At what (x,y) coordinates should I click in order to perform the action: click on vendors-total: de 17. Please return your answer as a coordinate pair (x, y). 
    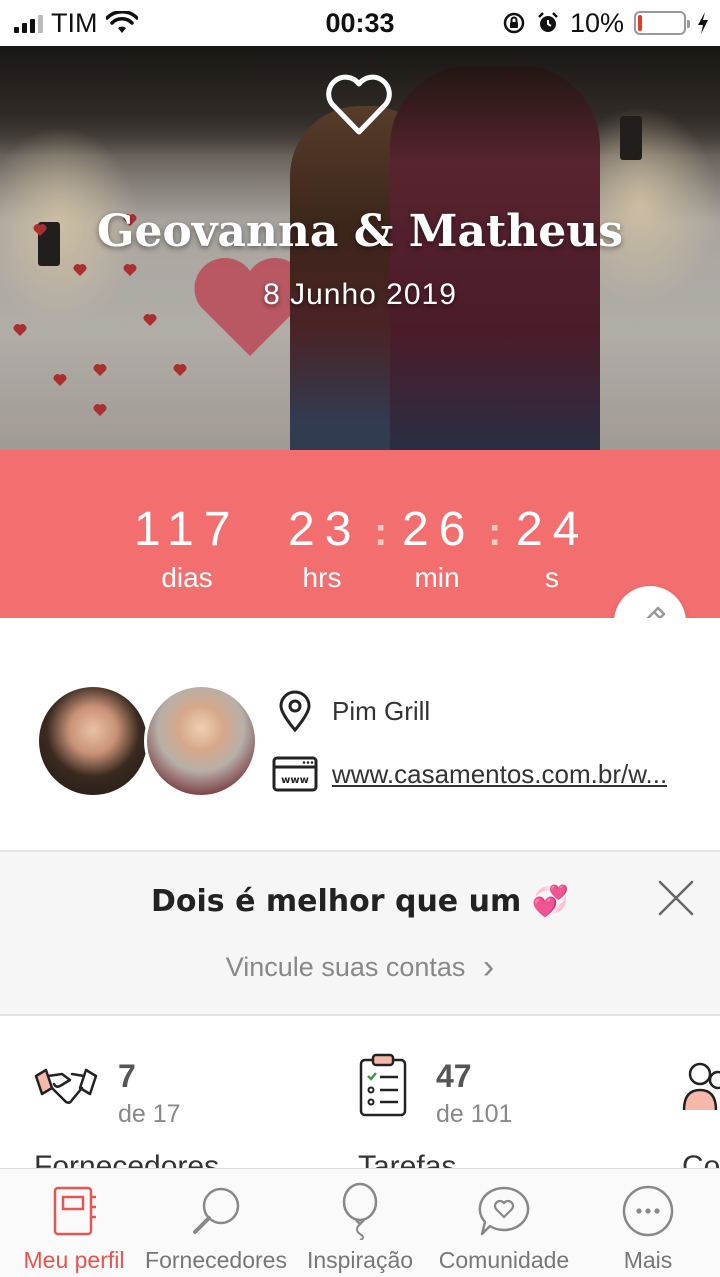
    Looking at the image, I should click on (149, 1114).